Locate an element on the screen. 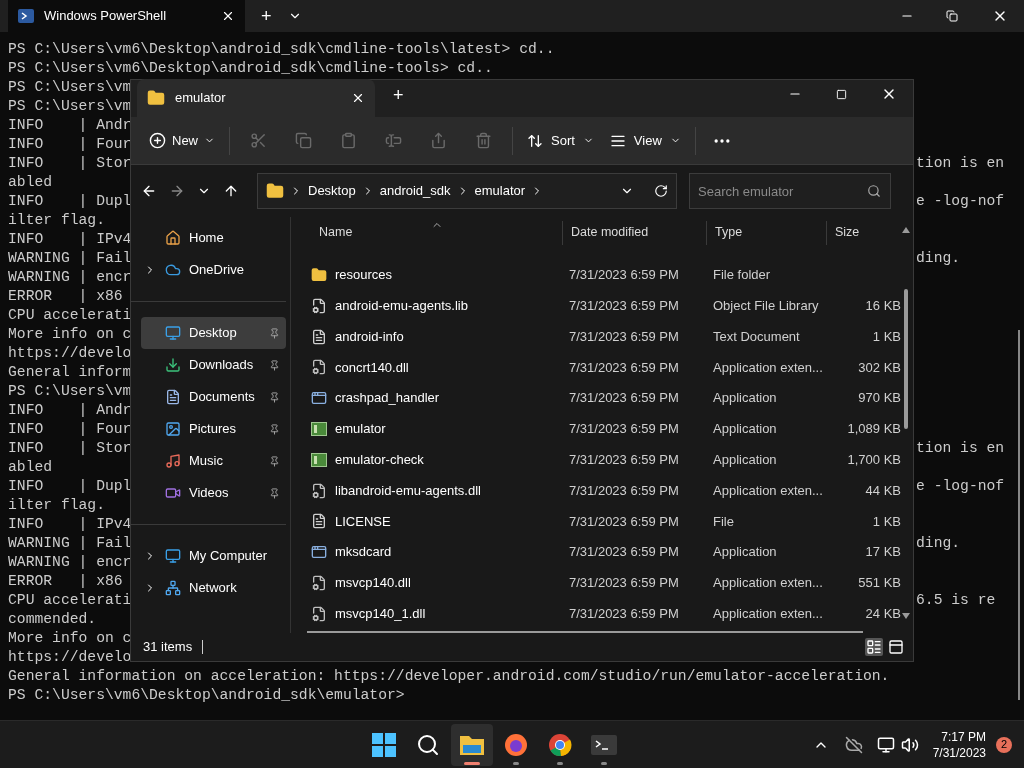 Image resolution: width=1024 pixels, height=768 pixels. file-row: android-info 7/31/2023 6:59 PM Text Document 1 KB is located at coordinates (602, 337).